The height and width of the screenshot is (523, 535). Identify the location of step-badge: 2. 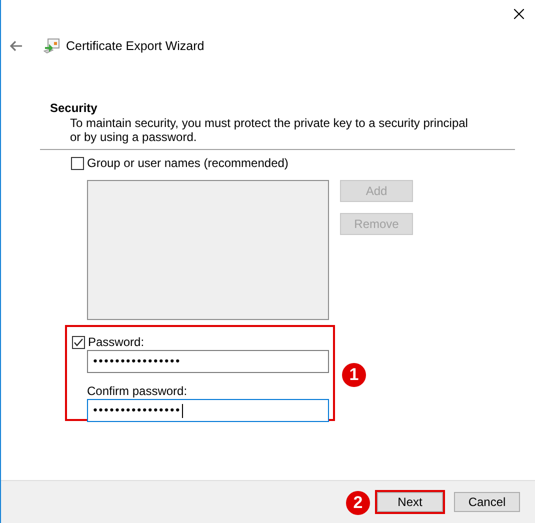
(358, 503).